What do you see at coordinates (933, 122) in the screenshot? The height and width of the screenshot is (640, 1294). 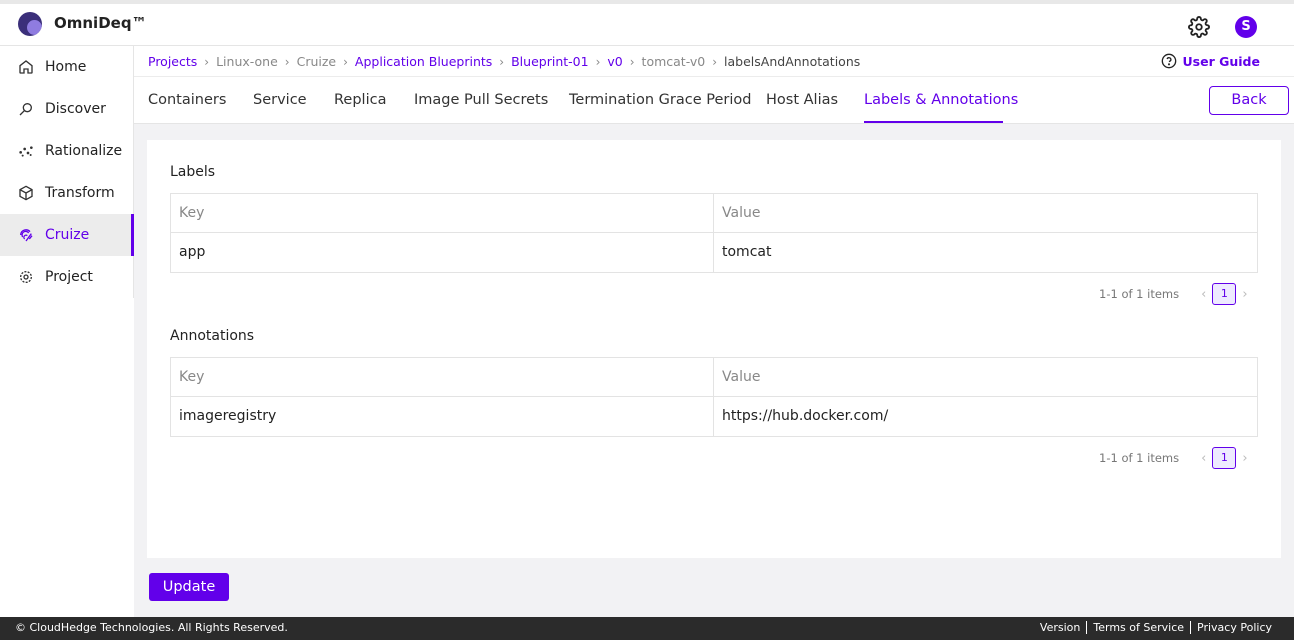 I see `active-tab-indicator` at bounding box center [933, 122].